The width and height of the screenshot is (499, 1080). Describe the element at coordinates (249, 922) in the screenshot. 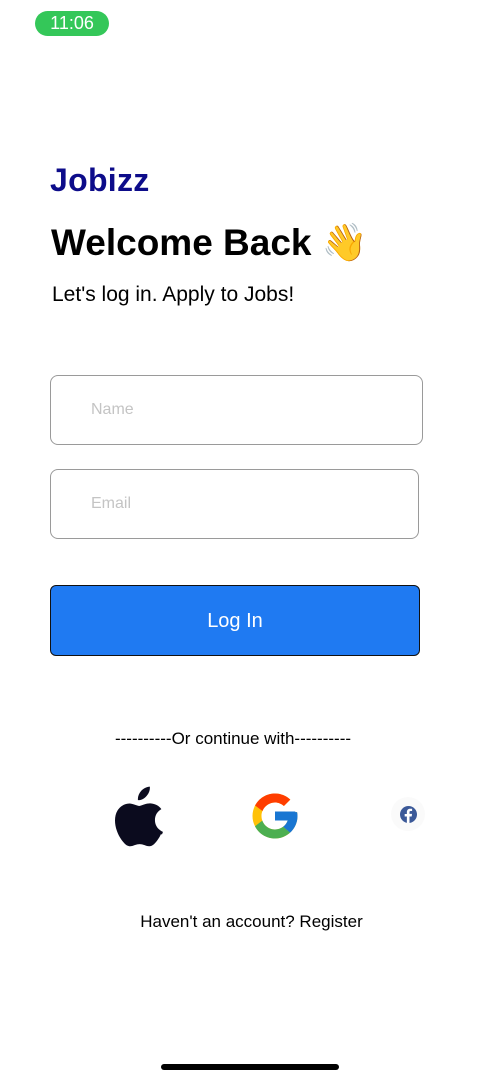

I see `register-link: Haven't an account? Register` at that location.